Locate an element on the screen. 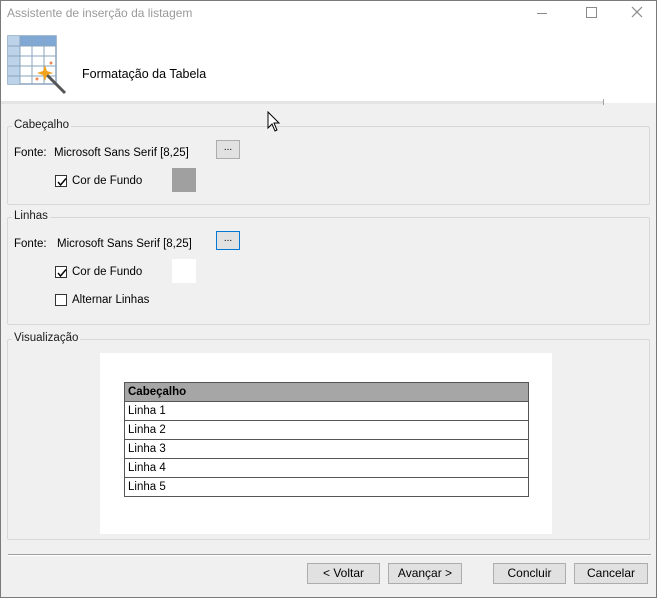 This screenshot has width=657, height=598. table-wizard-icon is located at coordinates (37, 65).